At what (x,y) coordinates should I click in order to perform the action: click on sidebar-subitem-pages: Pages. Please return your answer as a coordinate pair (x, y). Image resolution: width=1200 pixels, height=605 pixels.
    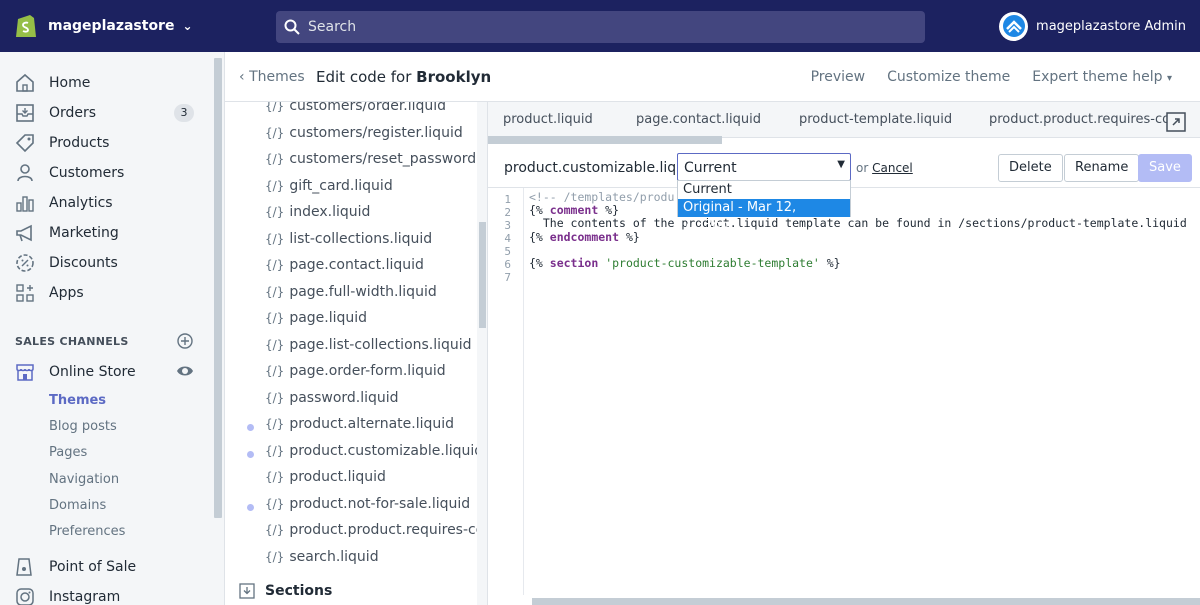
    Looking at the image, I should click on (68, 452).